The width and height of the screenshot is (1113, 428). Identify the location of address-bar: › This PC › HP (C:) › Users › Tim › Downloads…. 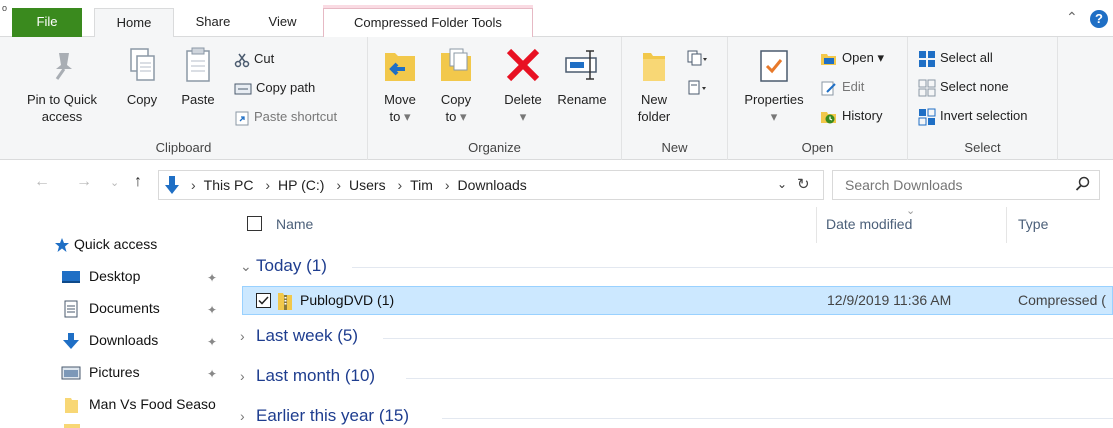
(491, 185).